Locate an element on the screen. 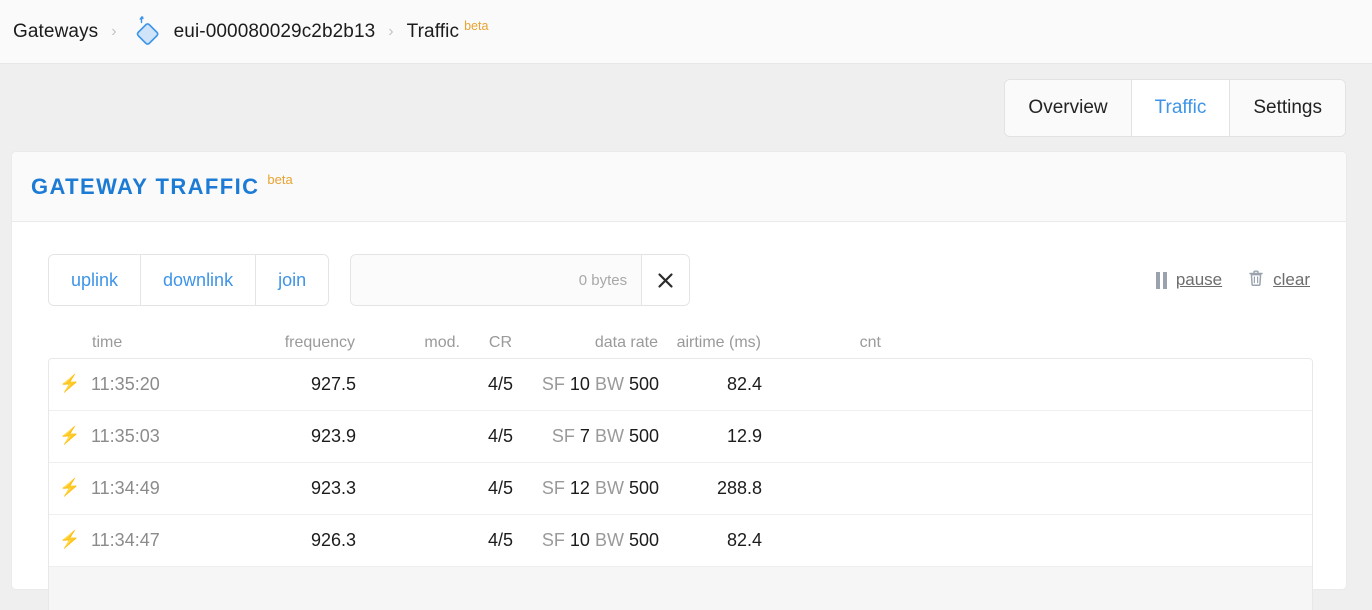  search-field-wrapper is located at coordinates (520, 280).